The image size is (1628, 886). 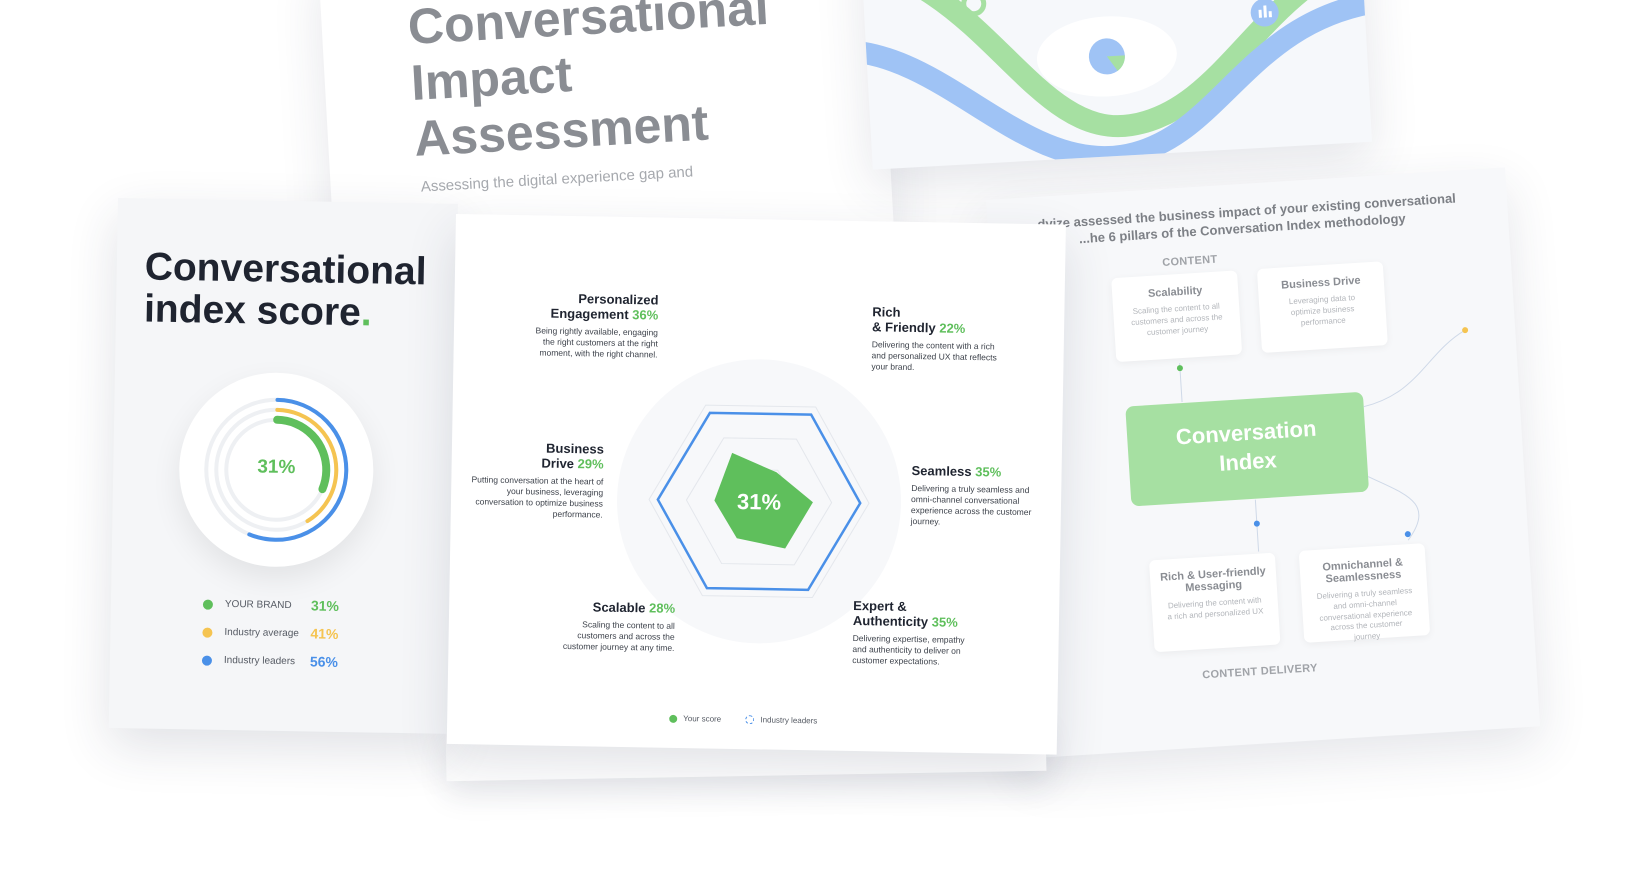 I want to click on score-title-line: index score, so click(x=252, y=310).